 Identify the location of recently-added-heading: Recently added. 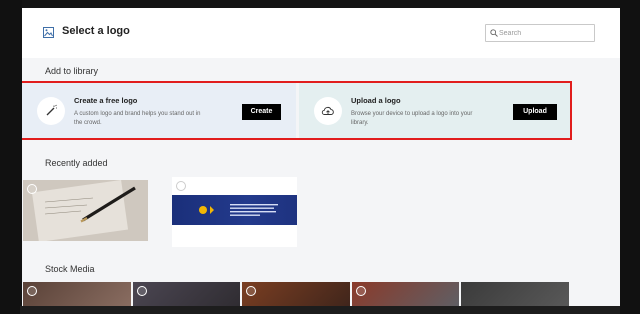
(76, 163).